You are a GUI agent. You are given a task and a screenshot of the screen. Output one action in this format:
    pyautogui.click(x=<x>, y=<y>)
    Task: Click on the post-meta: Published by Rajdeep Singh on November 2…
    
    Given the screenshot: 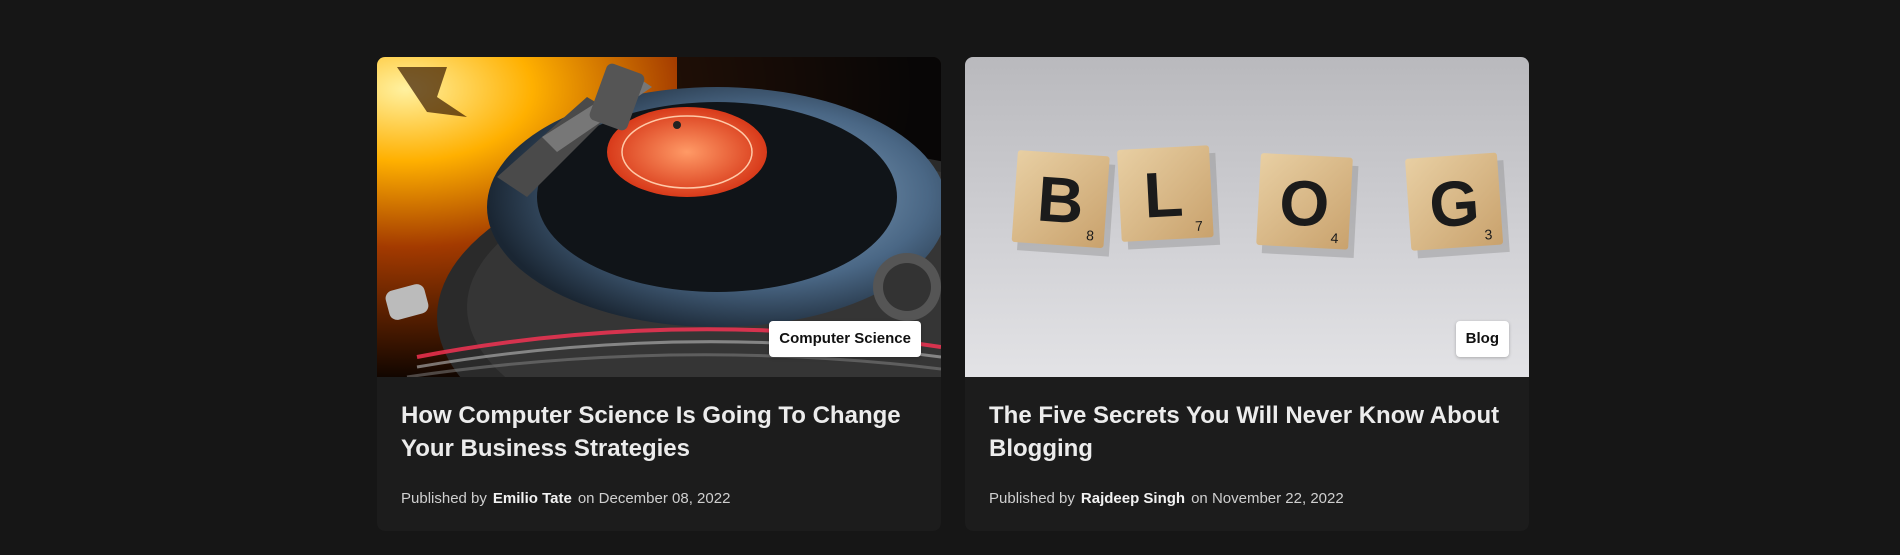 What is the action you would take?
    pyautogui.click(x=1247, y=498)
    